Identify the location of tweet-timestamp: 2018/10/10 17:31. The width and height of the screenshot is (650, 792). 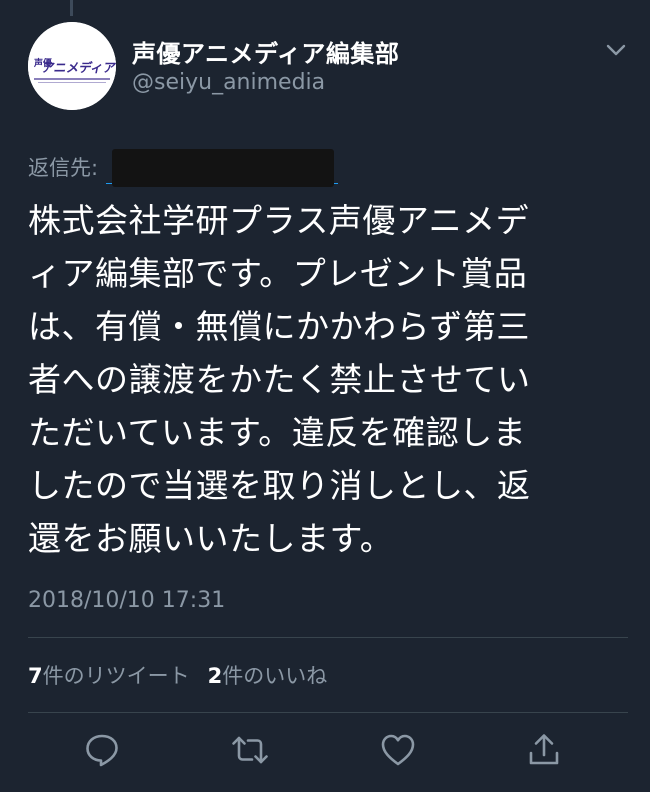
(126, 600).